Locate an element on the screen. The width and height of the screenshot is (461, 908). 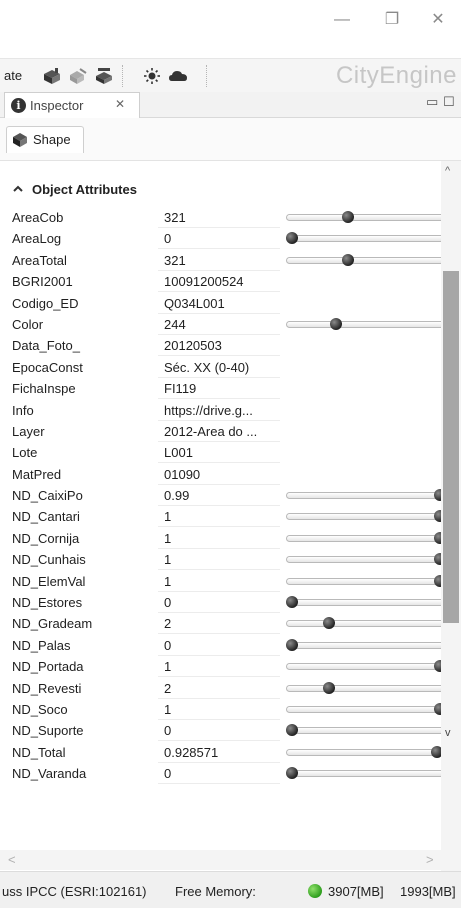
close-icon: ✕ is located at coordinates (120, 104).